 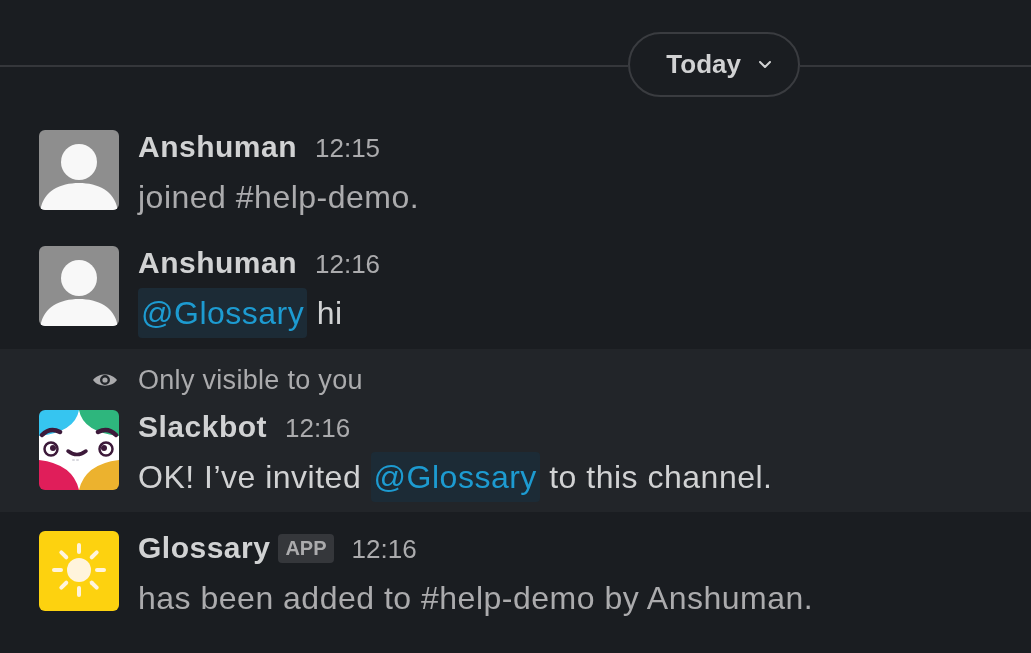 I want to click on chevron-down-icon, so click(x=765, y=64).